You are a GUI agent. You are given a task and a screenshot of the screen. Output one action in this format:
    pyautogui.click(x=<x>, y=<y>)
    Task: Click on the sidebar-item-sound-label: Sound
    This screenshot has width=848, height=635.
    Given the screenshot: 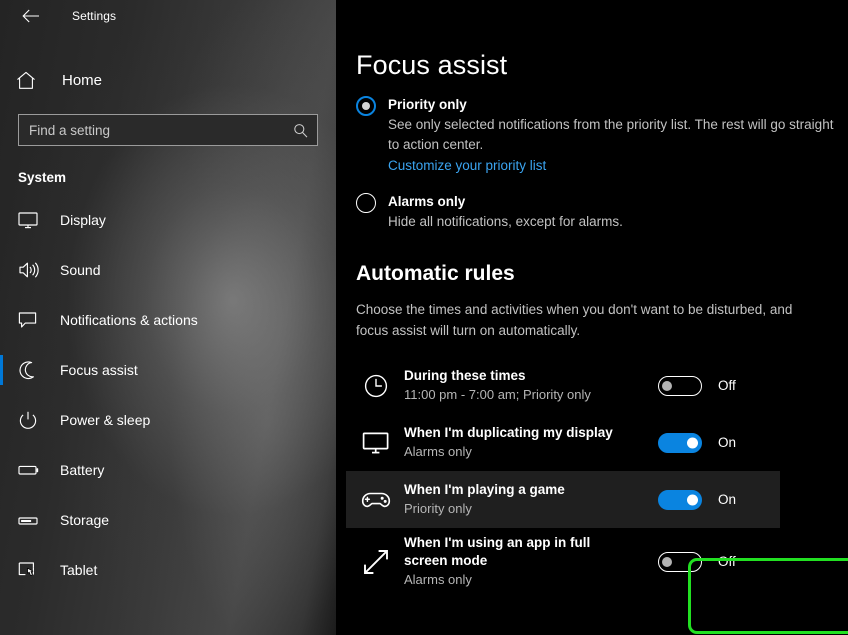 What is the action you would take?
    pyautogui.click(x=80, y=270)
    